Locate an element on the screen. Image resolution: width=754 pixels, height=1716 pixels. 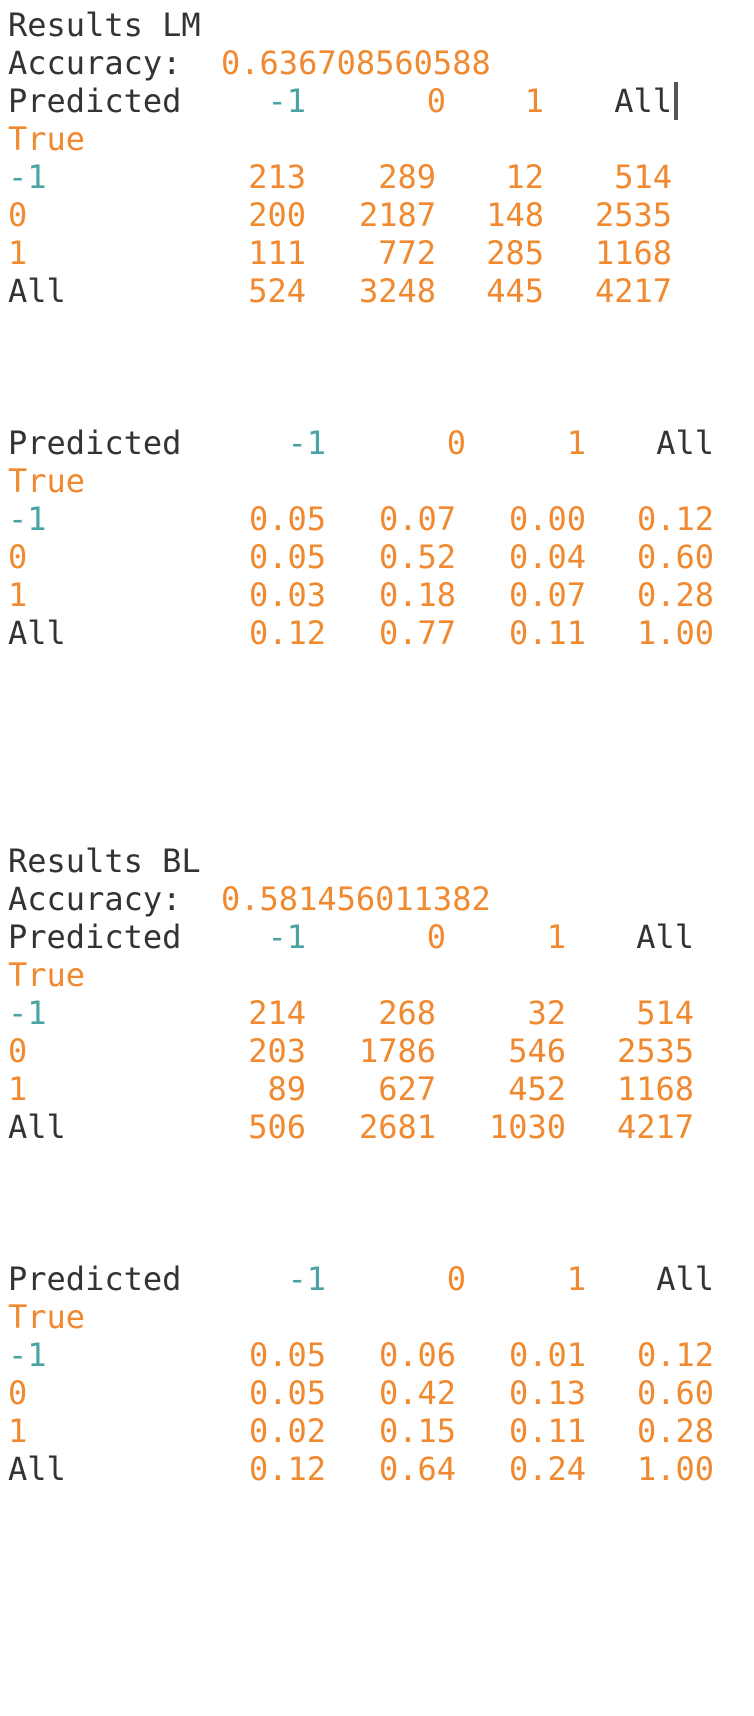
table-cell: 0.03 is located at coordinates (287, 595).